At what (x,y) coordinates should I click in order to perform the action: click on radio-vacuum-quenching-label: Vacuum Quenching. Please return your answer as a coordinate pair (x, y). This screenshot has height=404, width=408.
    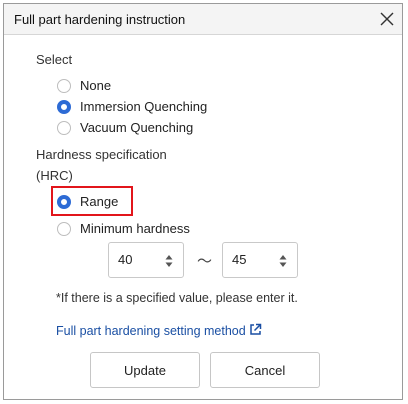
    Looking at the image, I should click on (137, 127).